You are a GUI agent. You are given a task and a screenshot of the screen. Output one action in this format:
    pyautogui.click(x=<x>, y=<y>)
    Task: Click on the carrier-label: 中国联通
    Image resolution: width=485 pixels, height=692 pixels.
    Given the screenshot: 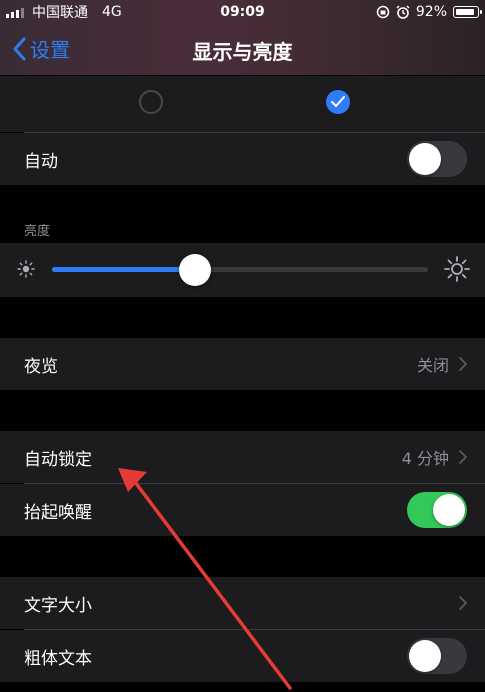 What is the action you would take?
    pyautogui.click(x=60, y=13)
    